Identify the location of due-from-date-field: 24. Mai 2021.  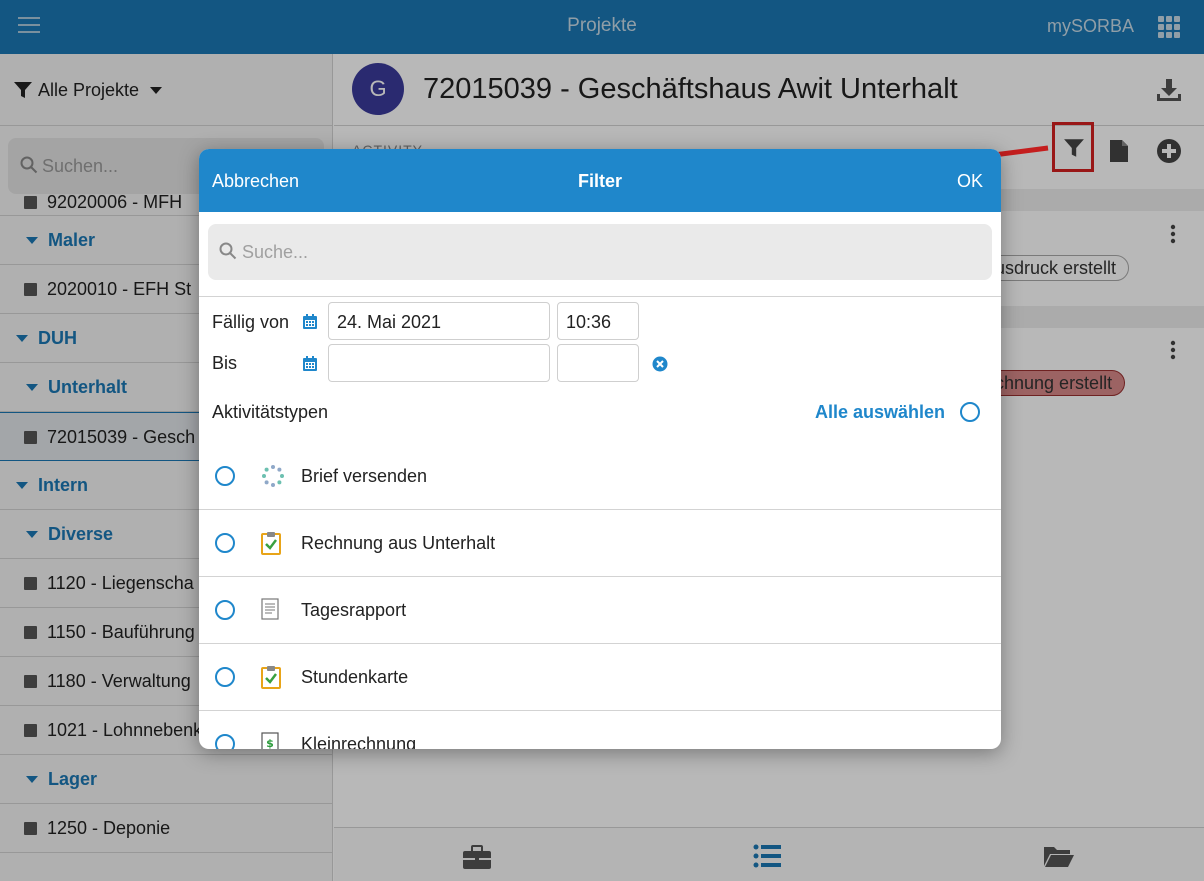
(439, 321).